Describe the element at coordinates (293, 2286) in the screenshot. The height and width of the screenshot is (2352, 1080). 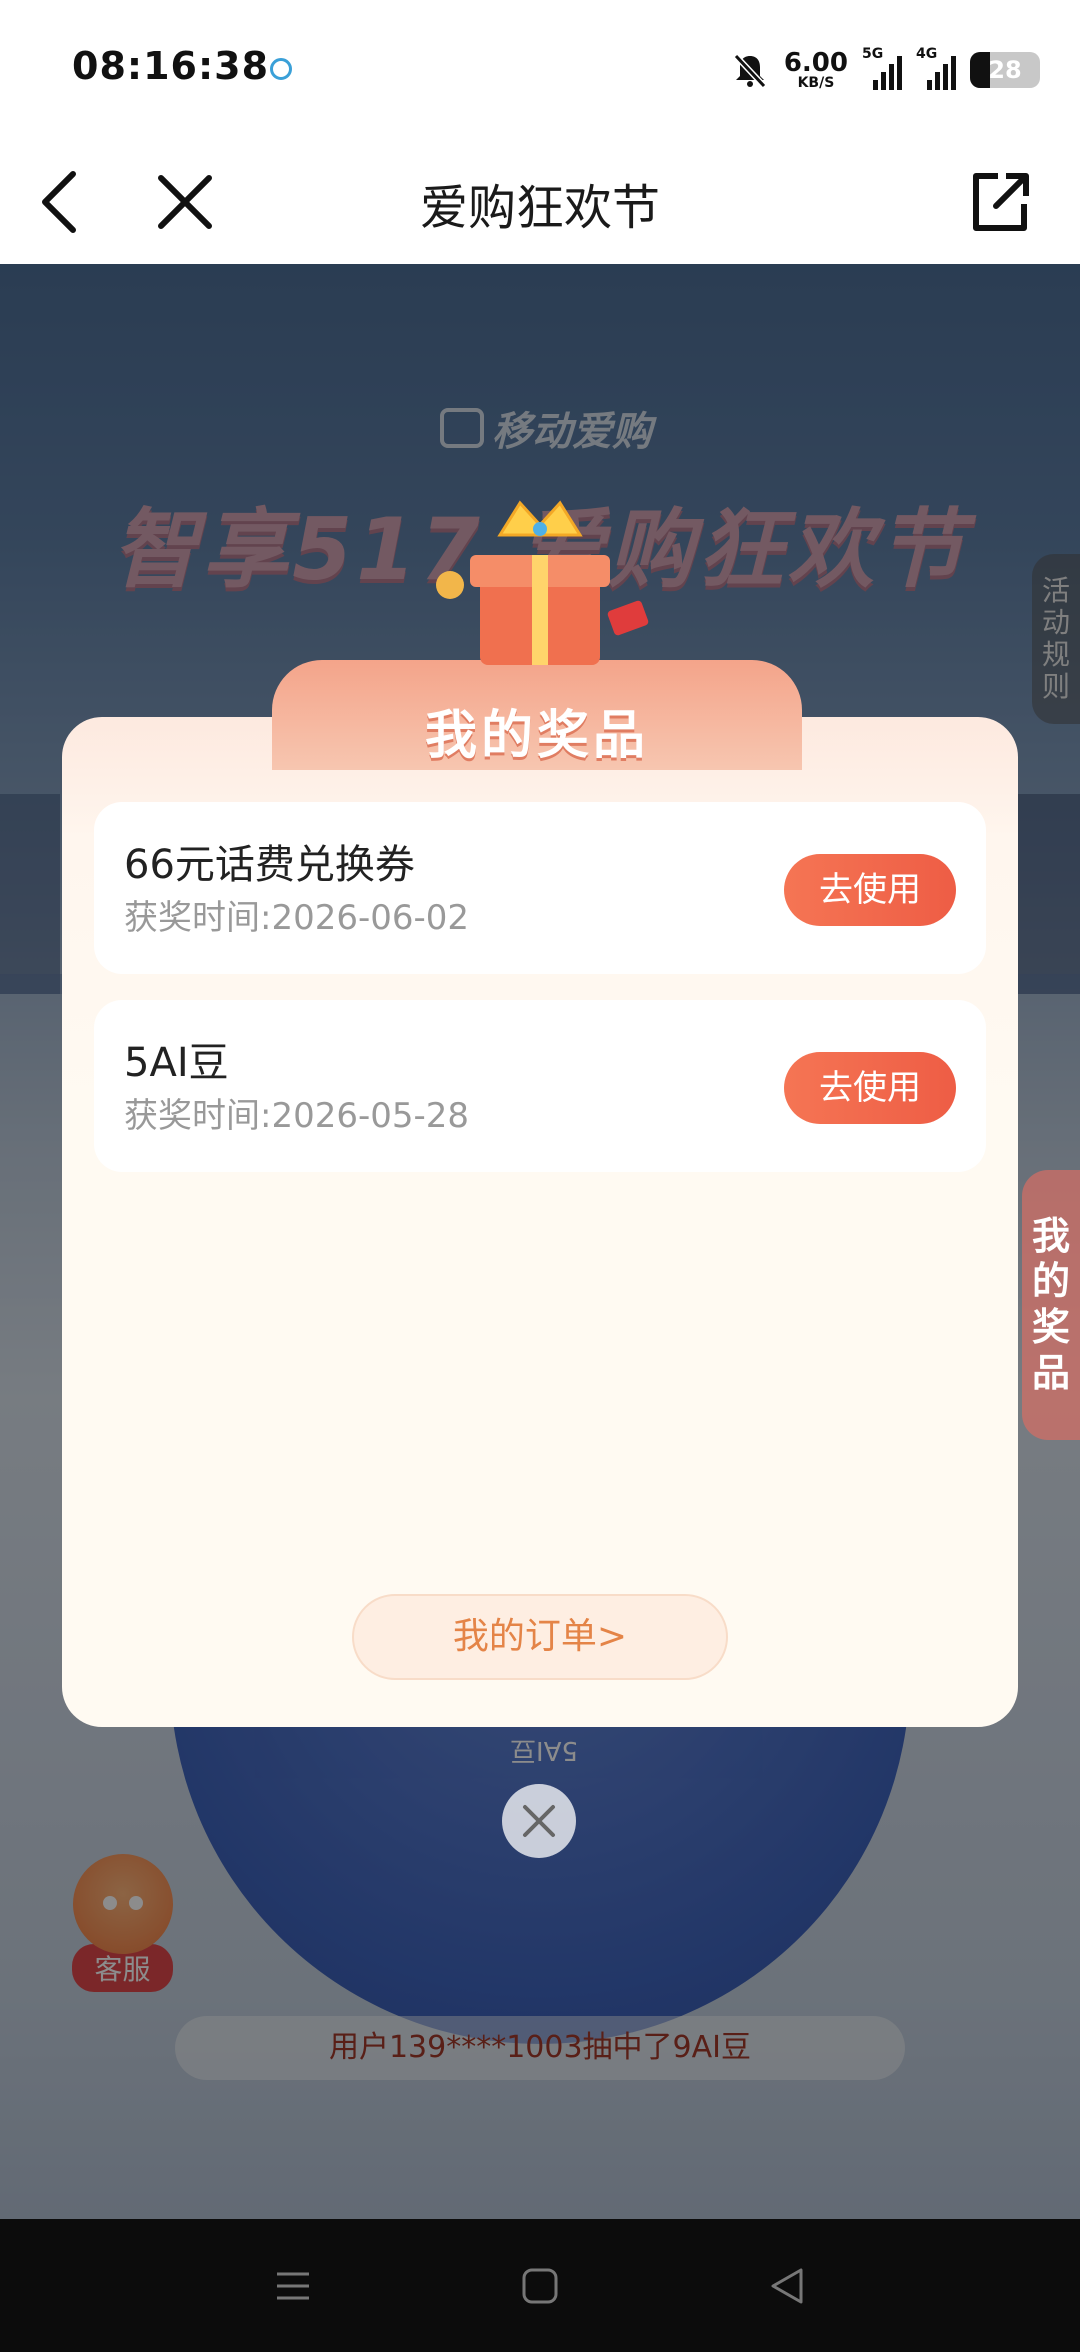
I see `menu-icon` at that location.